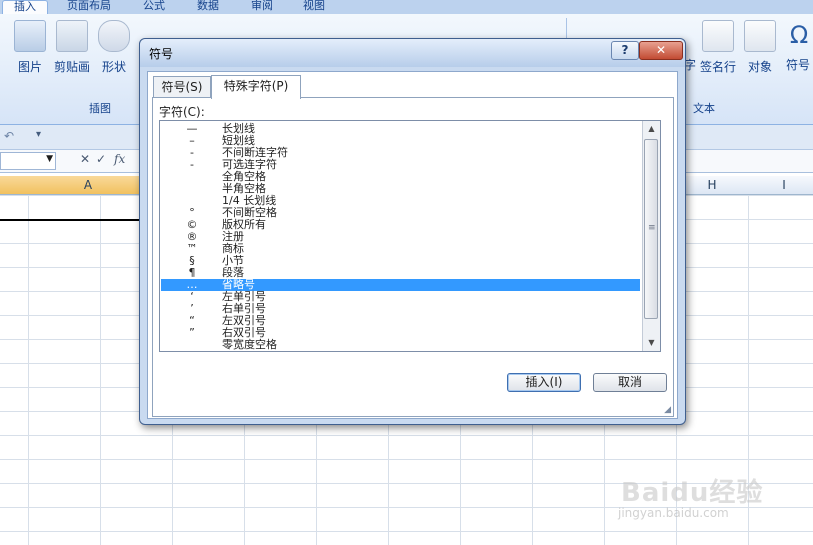 The width and height of the screenshot is (813, 545). What do you see at coordinates (25, 7) in the screenshot?
I see `ribbon-tab-insert: 插入` at bounding box center [25, 7].